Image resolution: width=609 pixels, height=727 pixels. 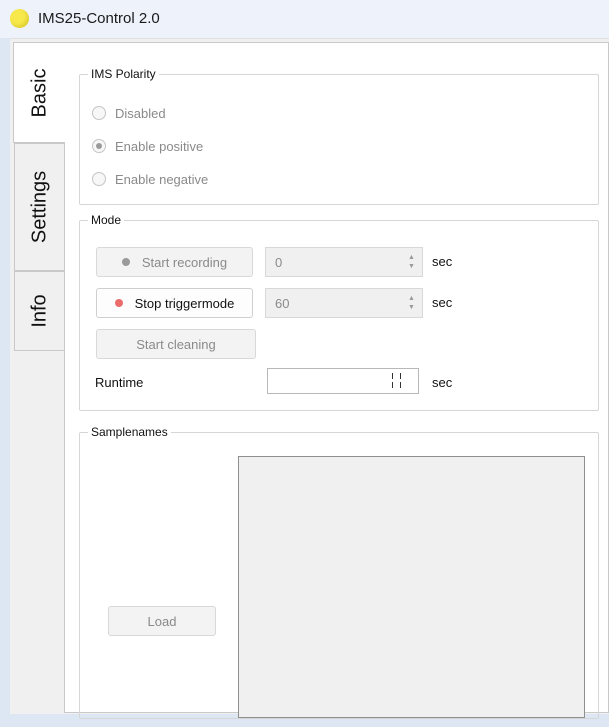 I want to click on radio-disabled-indicator, so click(x=99, y=113).